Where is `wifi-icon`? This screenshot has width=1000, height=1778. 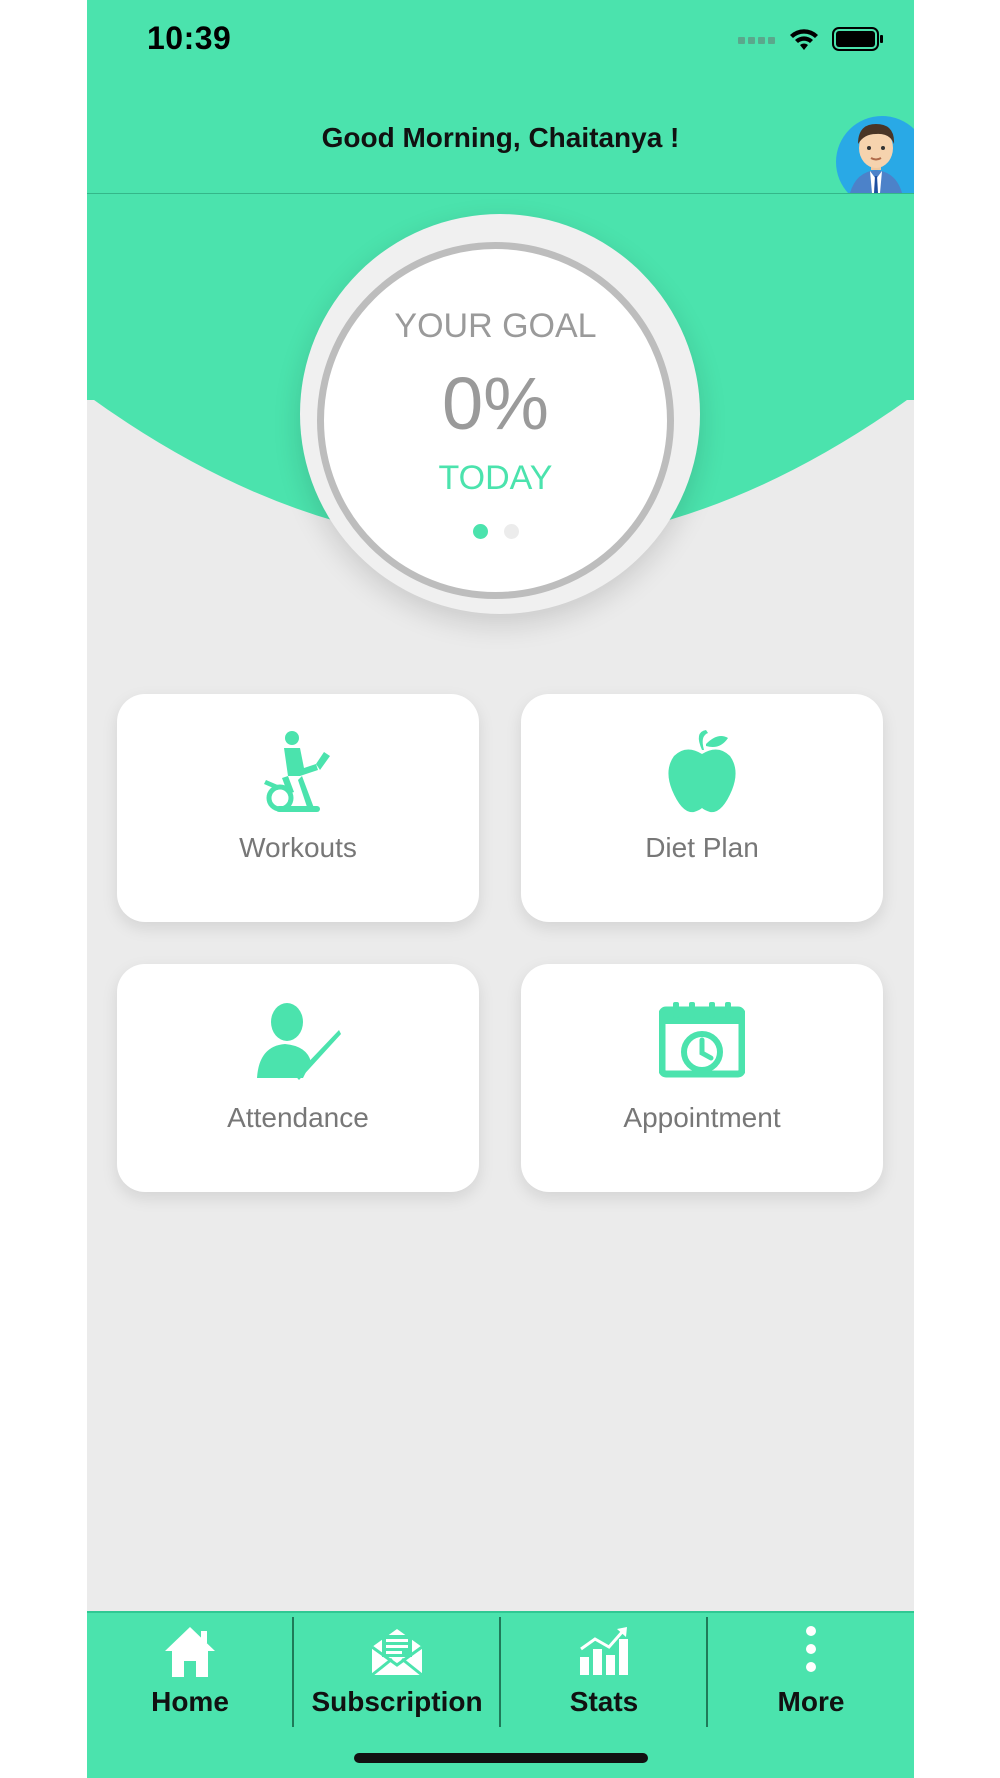 wifi-icon is located at coordinates (804, 39).